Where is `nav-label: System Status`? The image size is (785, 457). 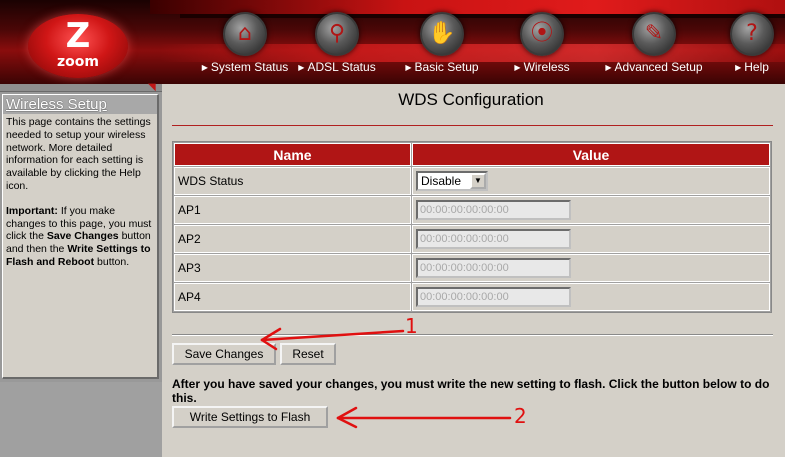
nav-label: System Status is located at coordinates (249, 67).